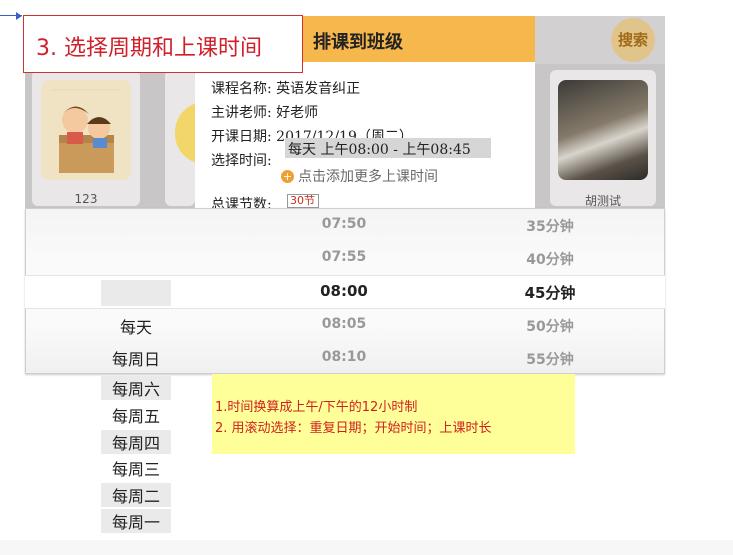 The image size is (733, 555). I want to click on picker-duration-option: 35分钟, so click(550, 226).